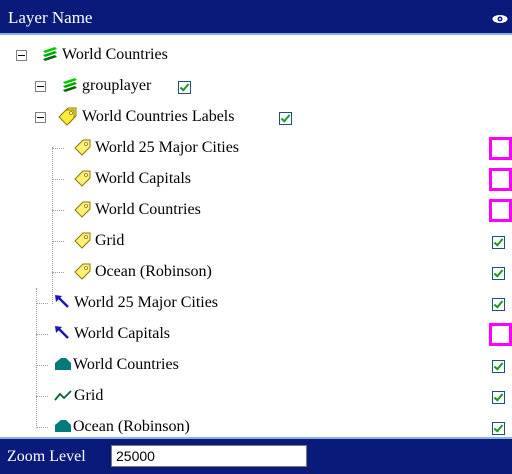 The width and height of the screenshot is (512, 474). Describe the element at coordinates (256, 210) in the screenshot. I see `tree-node-label-layer: World Countries` at that location.